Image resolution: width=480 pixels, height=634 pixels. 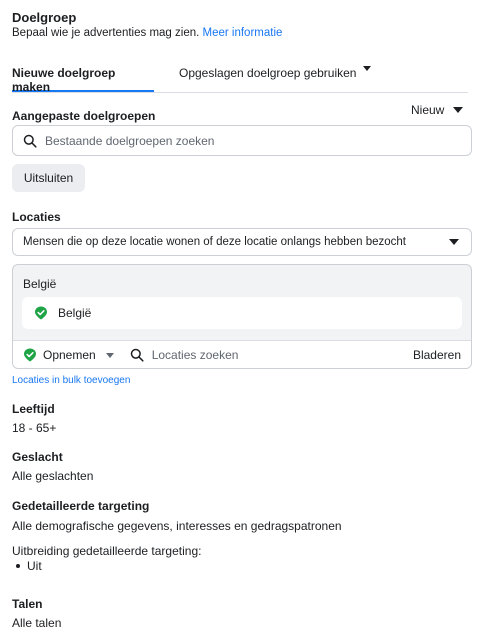 I want to click on tabs-divider, so click(x=240, y=92).